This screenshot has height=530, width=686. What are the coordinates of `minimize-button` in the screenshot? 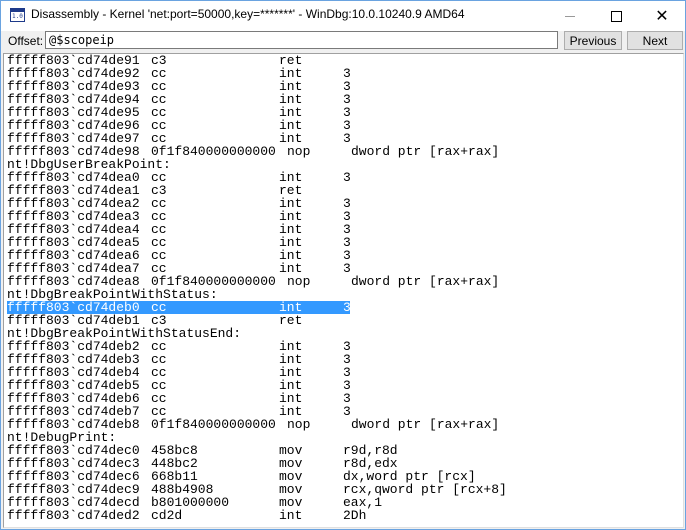 It's located at (570, 16).